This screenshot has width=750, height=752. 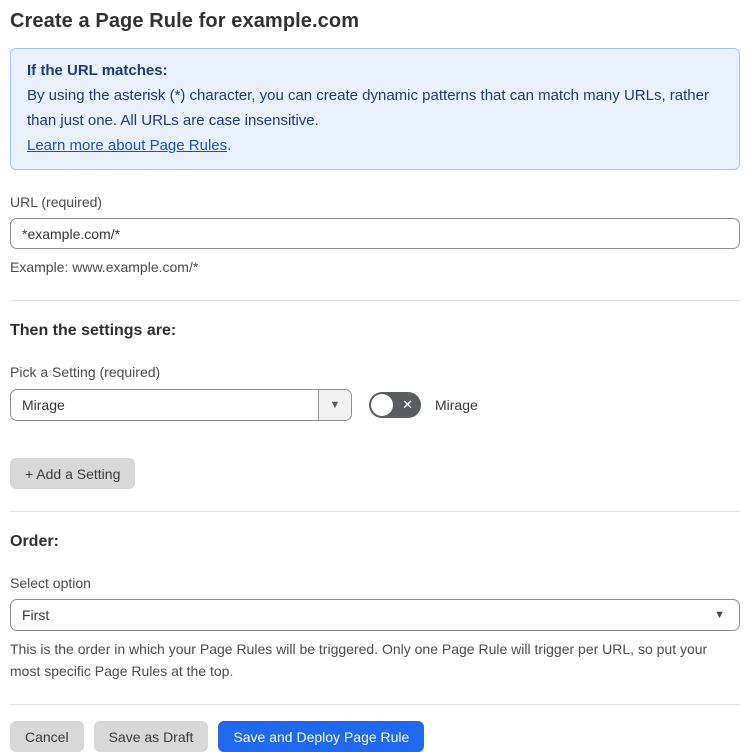 I want to click on toggle-knob, so click(x=382, y=405).